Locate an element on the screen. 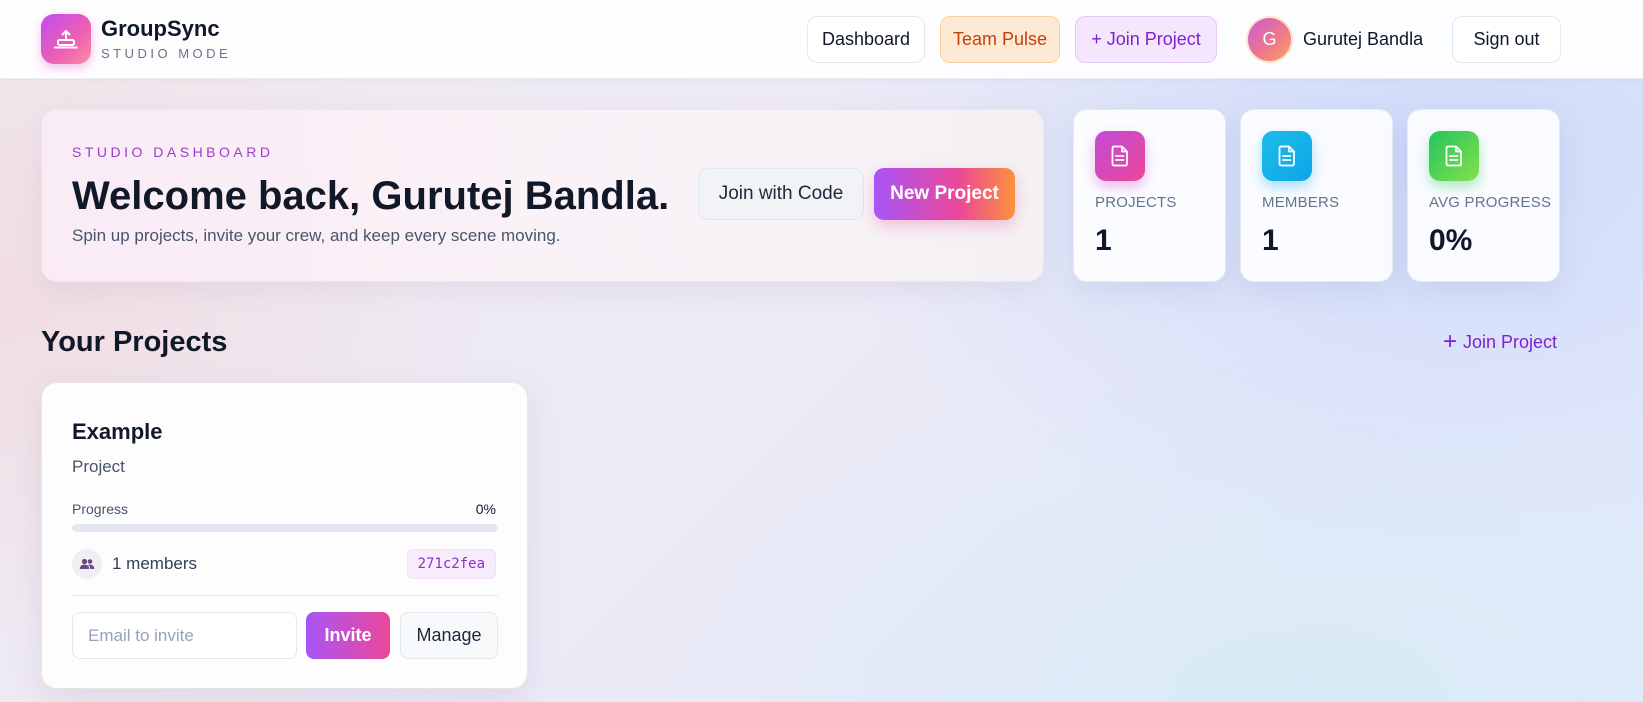  stat-card-projects: PROJECTS 1 is located at coordinates (1149, 195).